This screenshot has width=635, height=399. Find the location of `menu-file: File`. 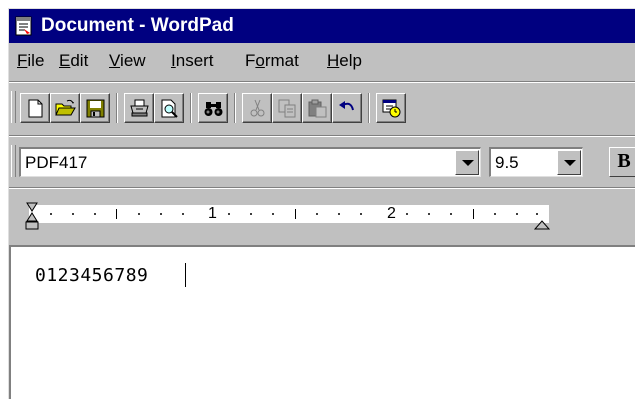

menu-file: File is located at coordinates (30, 61).